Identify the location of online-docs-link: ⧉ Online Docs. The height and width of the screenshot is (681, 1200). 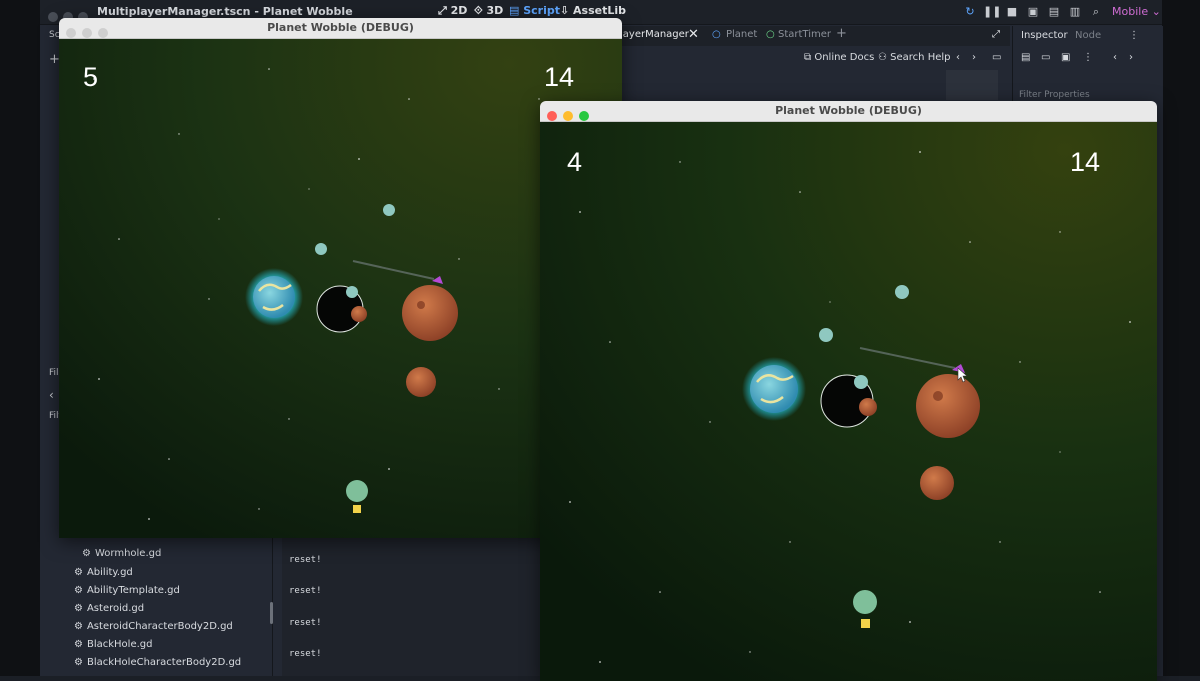
(839, 57).